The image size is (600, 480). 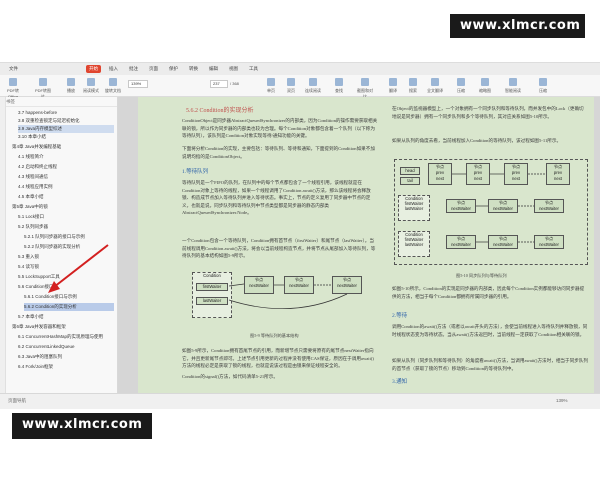 I want to click on sidebar-item: 4.2 启动和终止线程, so click(x=37, y=167).